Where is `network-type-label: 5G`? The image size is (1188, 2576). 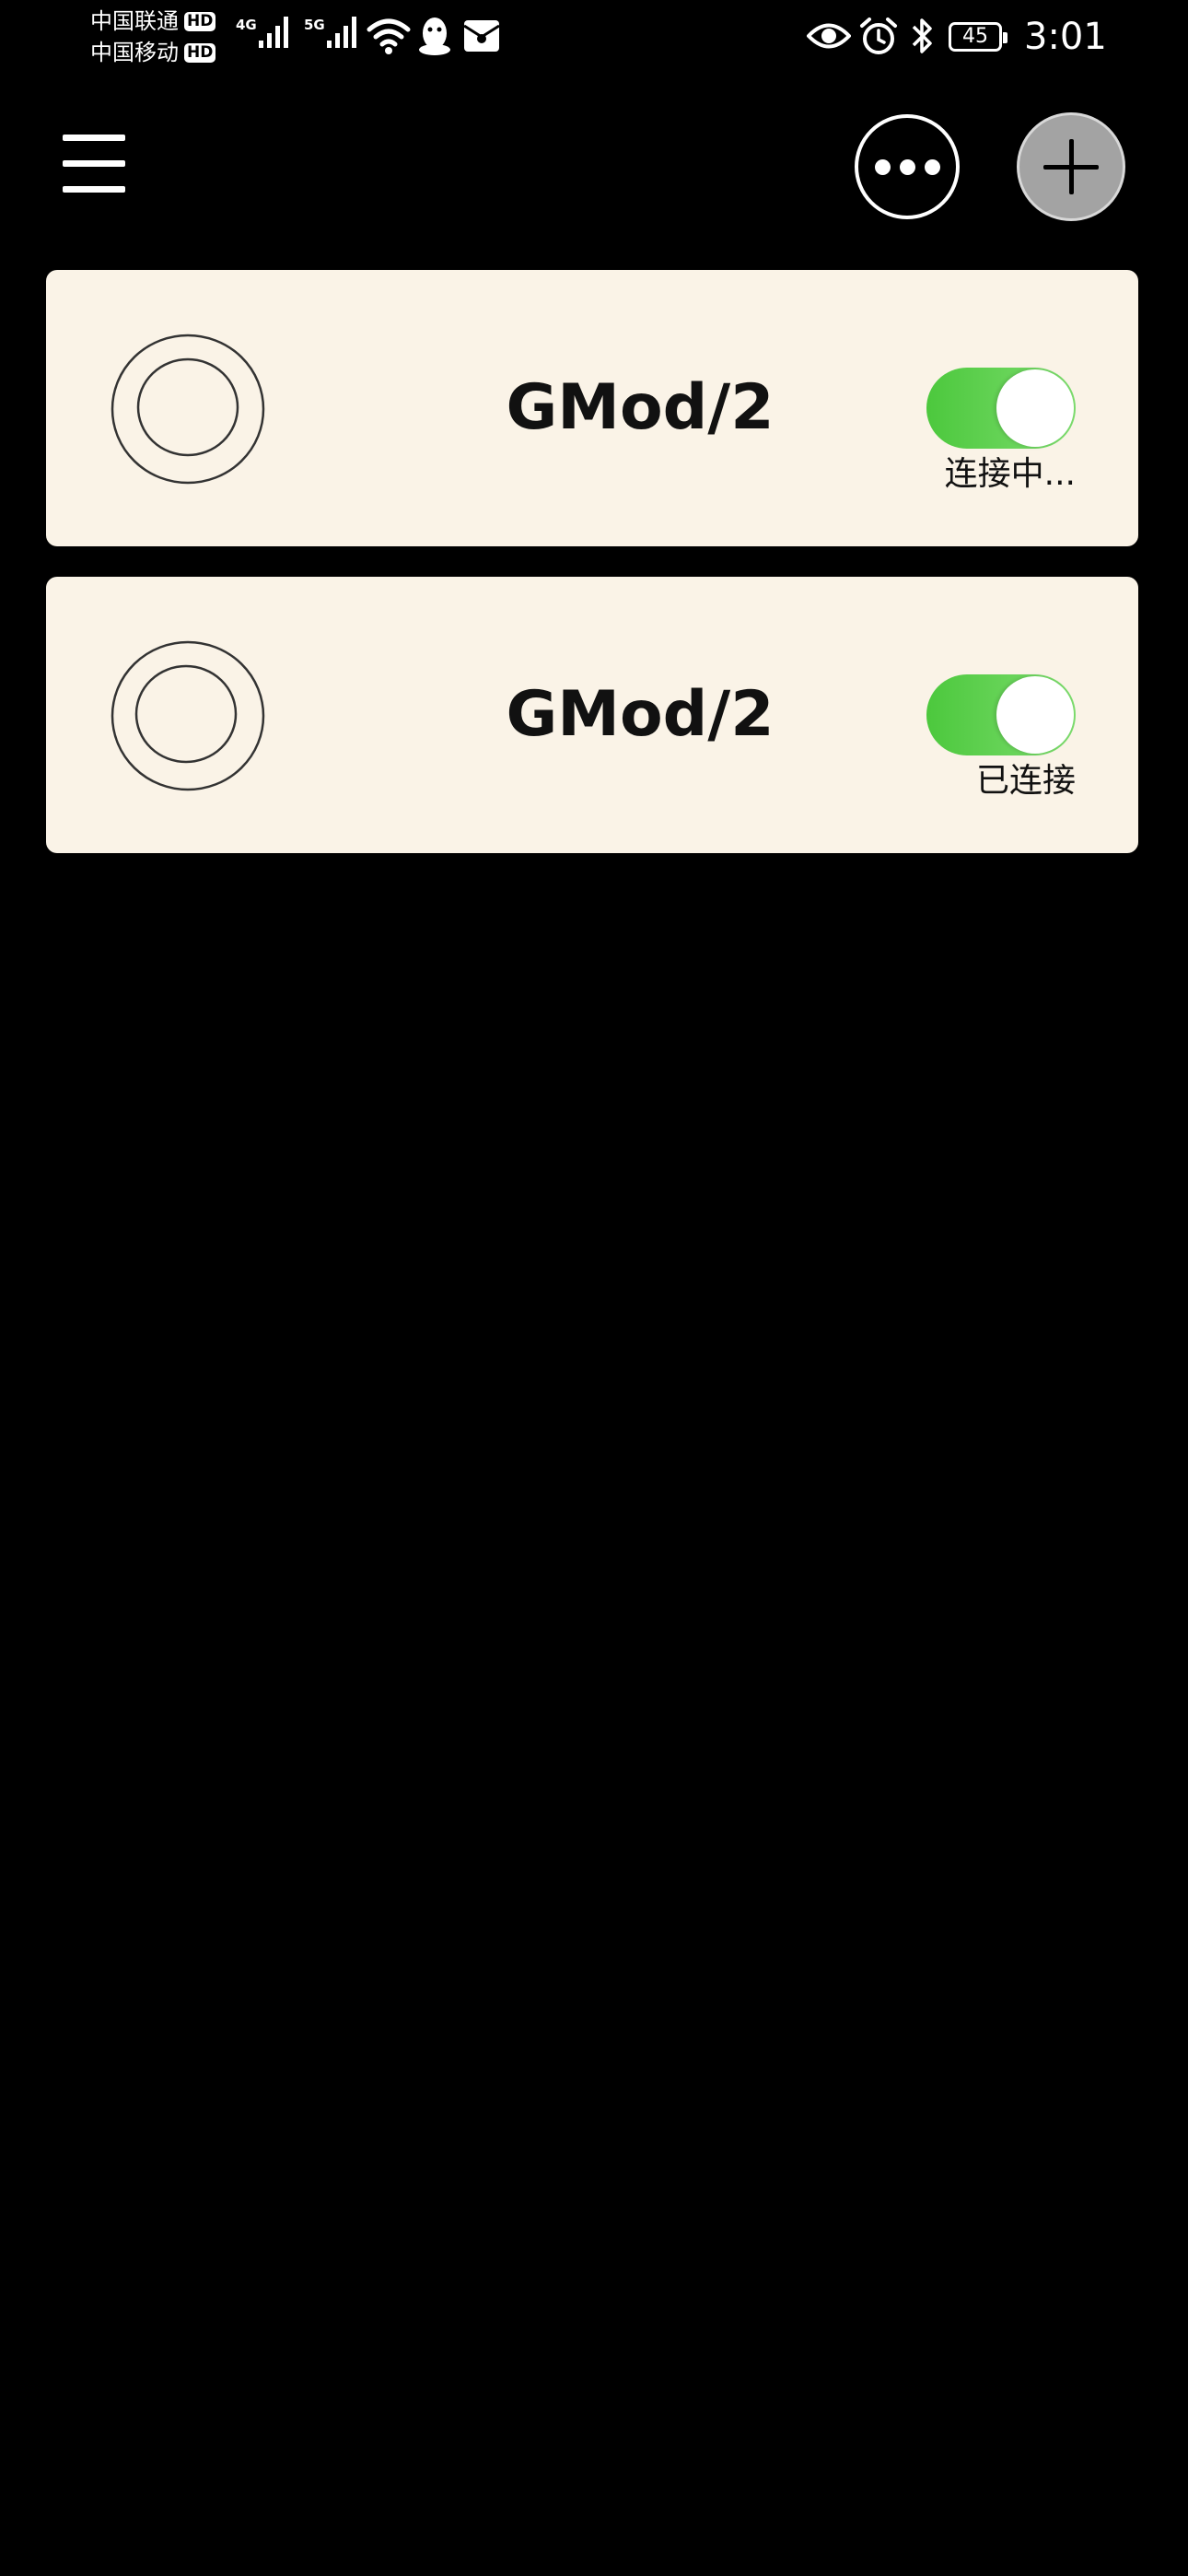
network-type-label: 5G is located at coordinates (314, 25).